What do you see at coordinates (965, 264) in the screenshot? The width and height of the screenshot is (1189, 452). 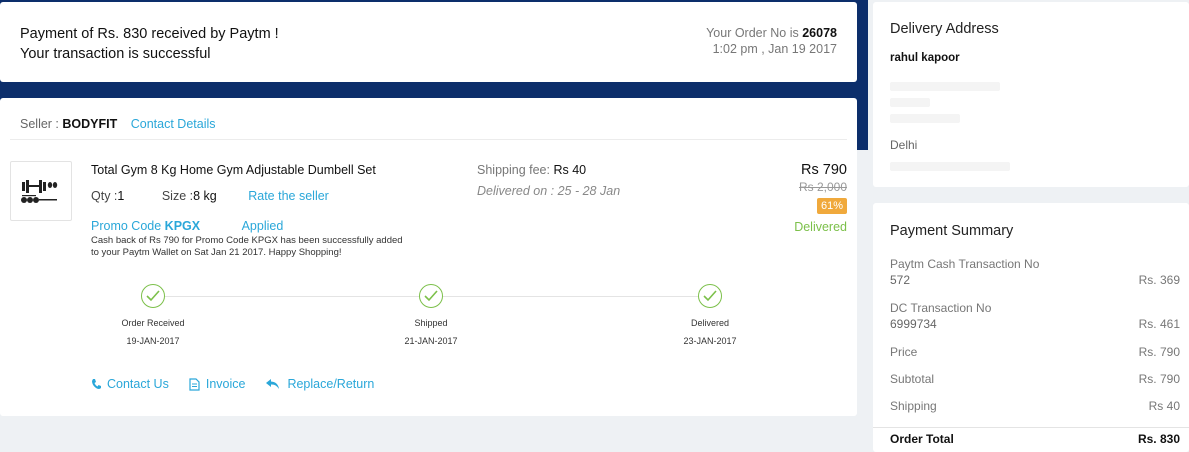 I see `payment-row-label: Paytm Cash Transaction No` at bounding box center [965, 264].